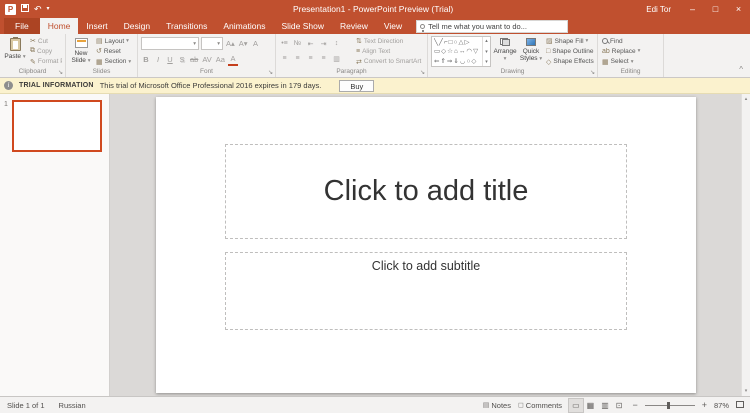  I want to click on character-spacing-button: AV, so click(206, 60).